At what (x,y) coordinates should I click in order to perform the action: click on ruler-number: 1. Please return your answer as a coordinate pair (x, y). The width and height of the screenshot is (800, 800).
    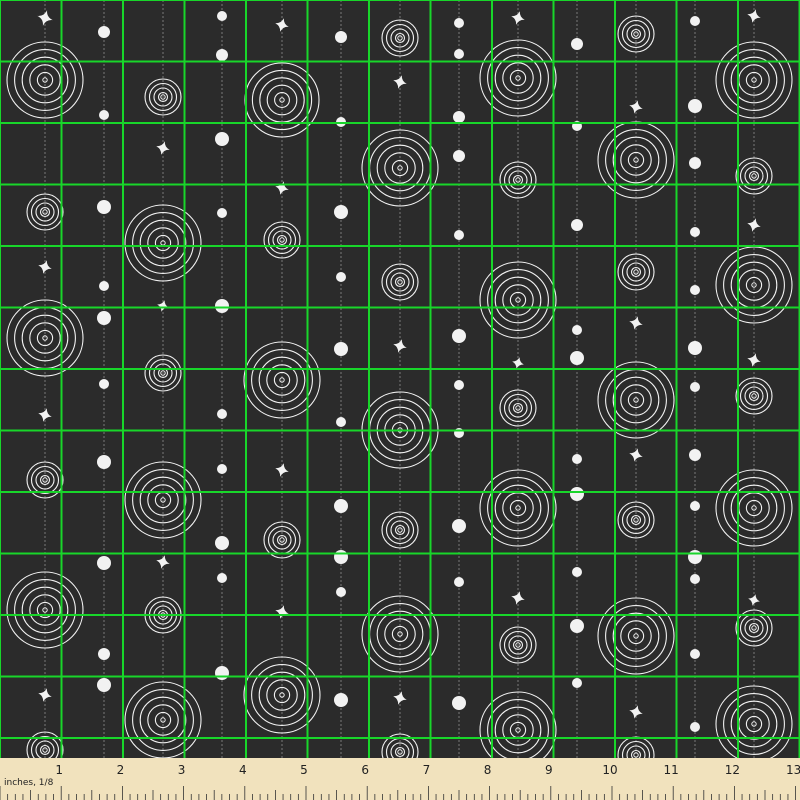
    Looking at the image, I should click on (59, 770).